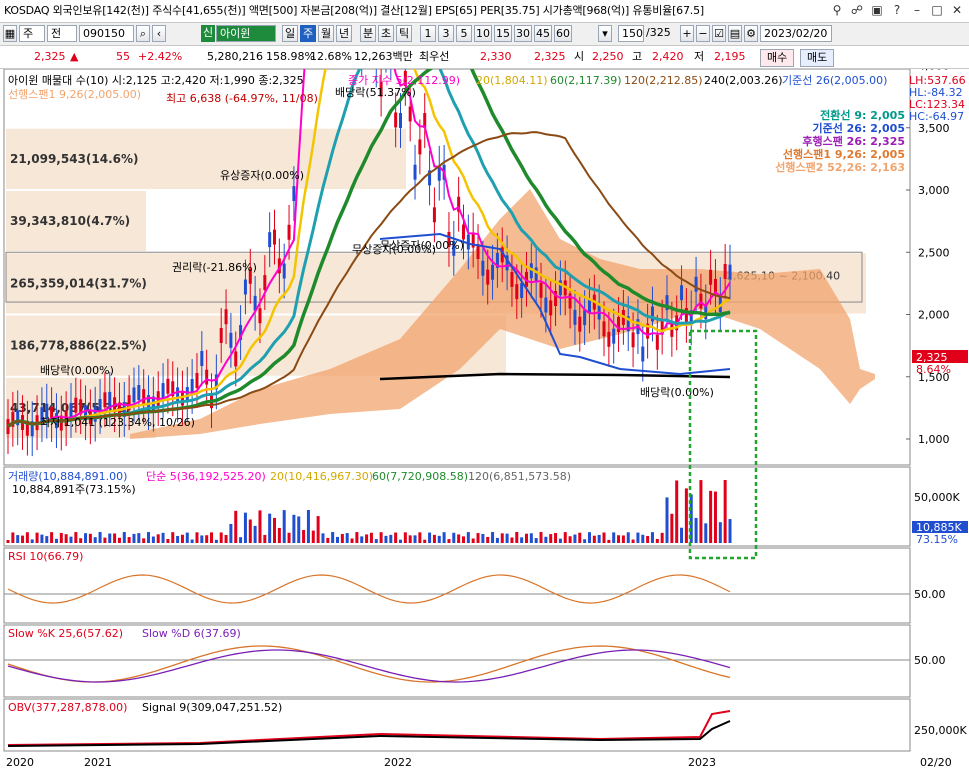 The width and height of the screenshot is (969, 775). Describe the element at coordinates (74, 56) in the screenshot. I see `up-arrow-icon: ▲` at that location.